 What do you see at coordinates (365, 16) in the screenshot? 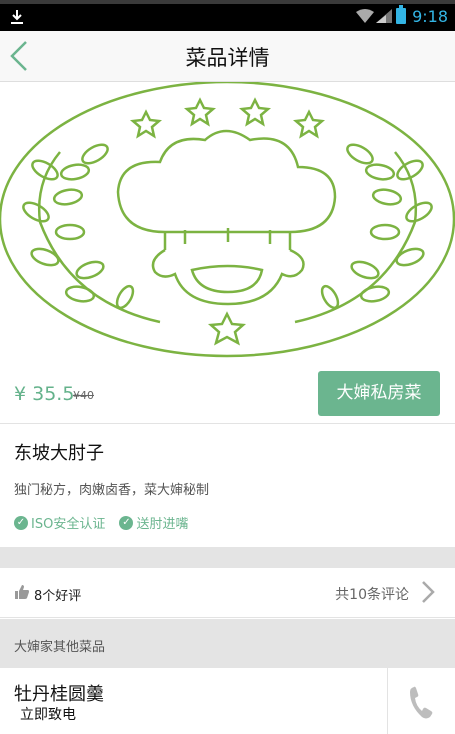
I see `wifi-icon` at bounding box center [365, 16].